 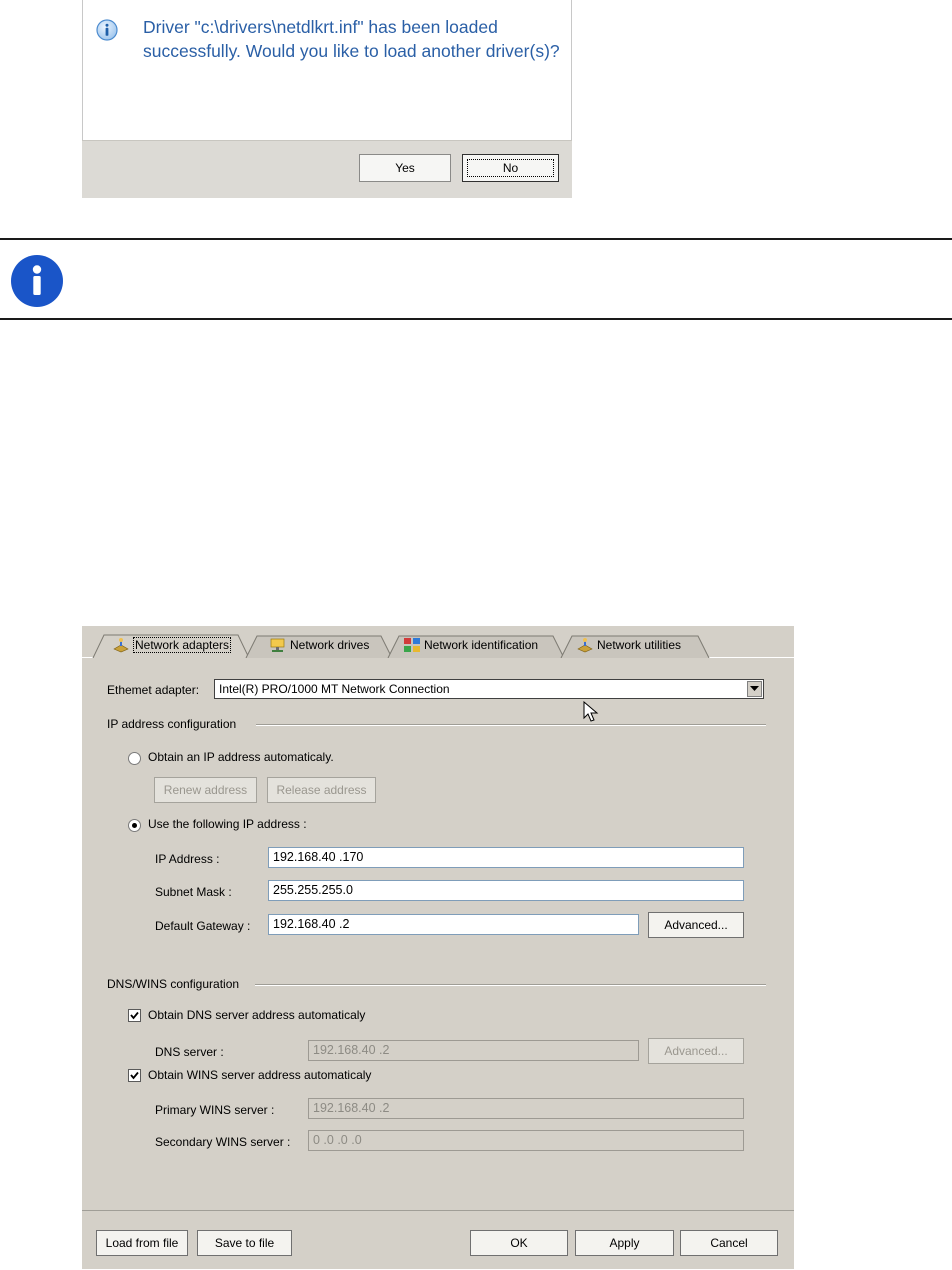 What do you see at coordinates (193, 892) in the screenshot?
I see `subnet-mask-label: Subnet Mask :` at bounding box center [193, 892].